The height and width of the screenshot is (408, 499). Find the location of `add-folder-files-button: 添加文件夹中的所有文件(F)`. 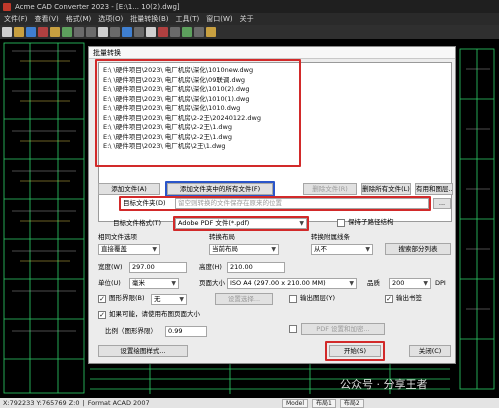

add-folder-files-button: 添加文件夹中的所有文件(F) is located at coordinates (220, 189).